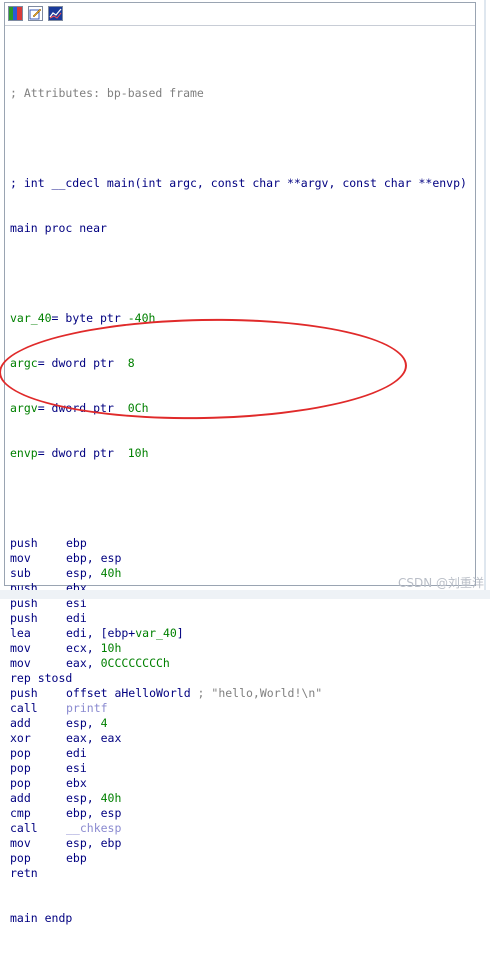  What do you see at coordinates (238, 678) in the screenshot?
I see `instruction-line: rep stosd` at bounding box center [238, 678].